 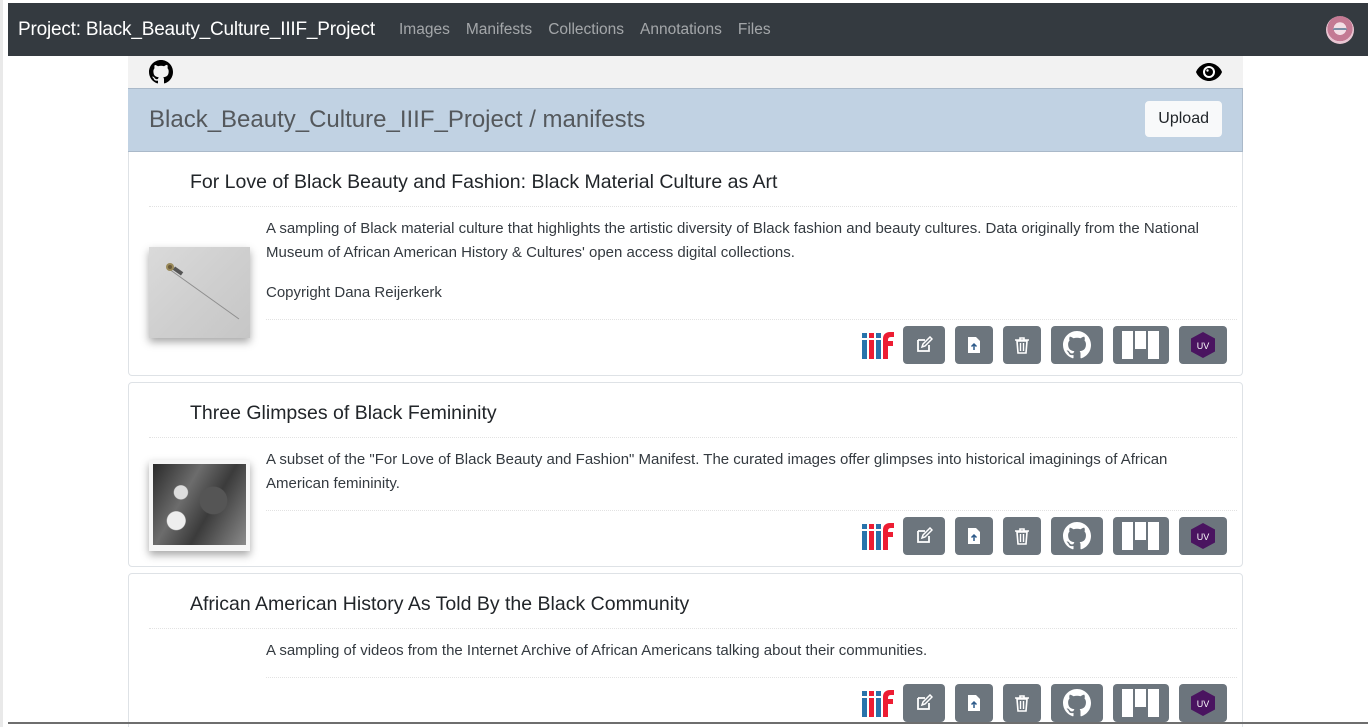 What do you see at coordinates (354, 292) in the screenshot?
I see `copyright-text: Copyright Dana Reijerkerk` at bounding box center [354, 292].